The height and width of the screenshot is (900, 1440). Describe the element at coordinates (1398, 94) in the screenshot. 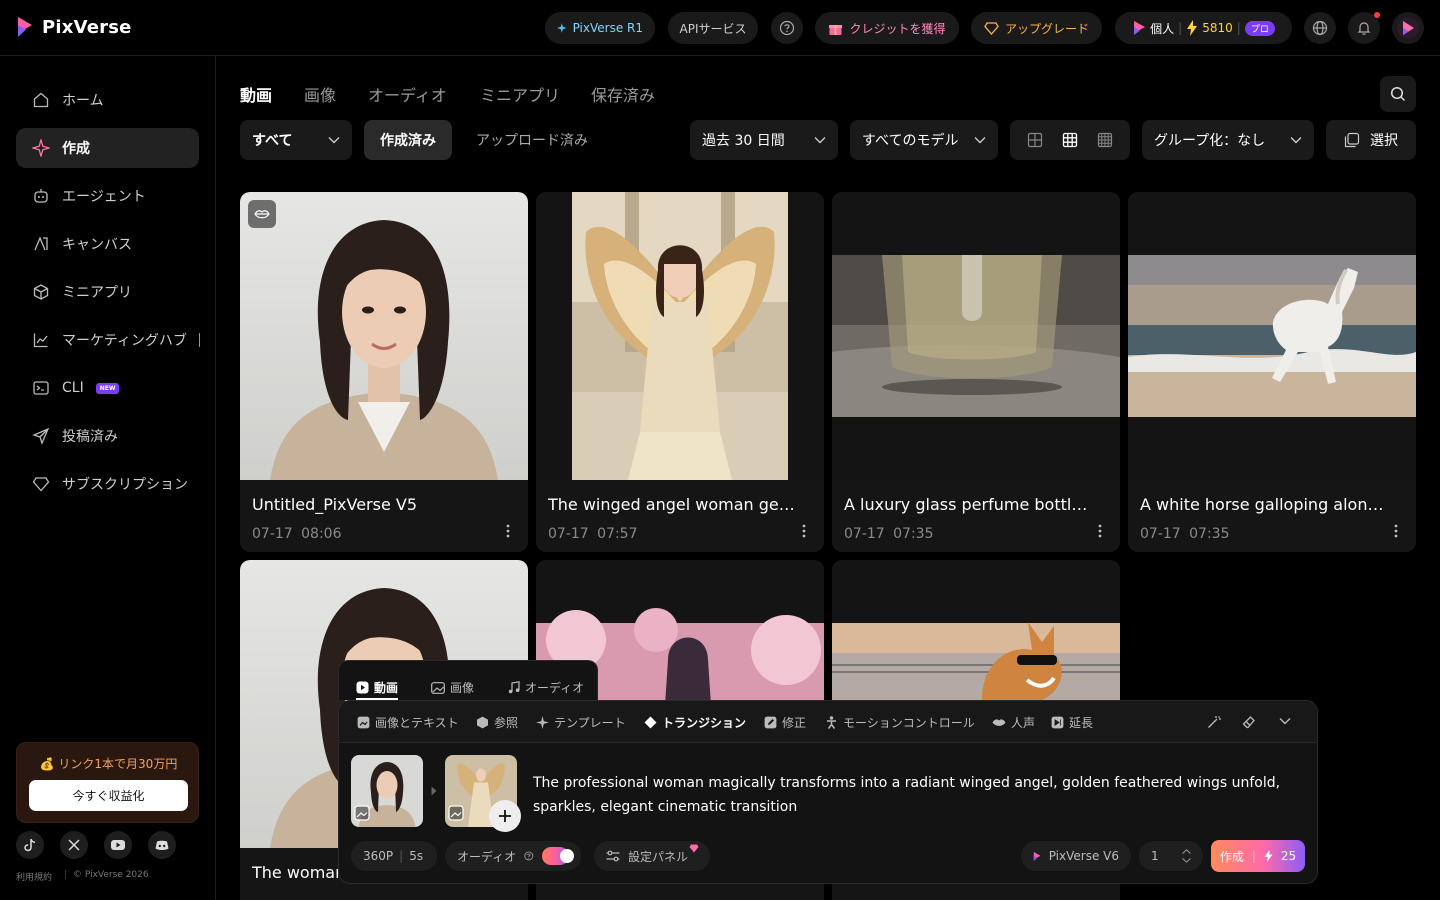

I see `search-button` at that location.